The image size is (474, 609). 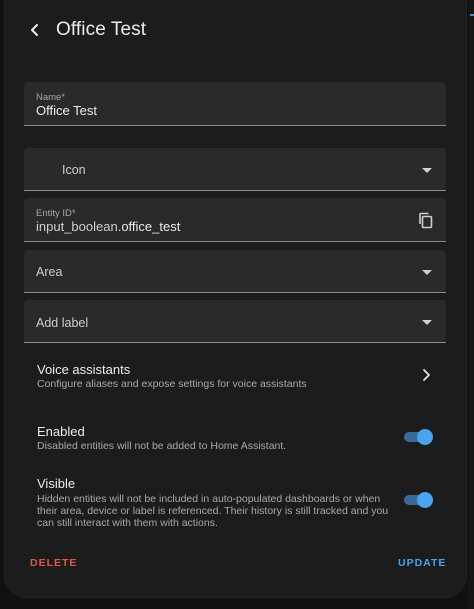 What do you see at coordinates (84, 369) in the screenshot?
I see `voice-assistants-title: Voice assistants` at bounding box center [84, 369].